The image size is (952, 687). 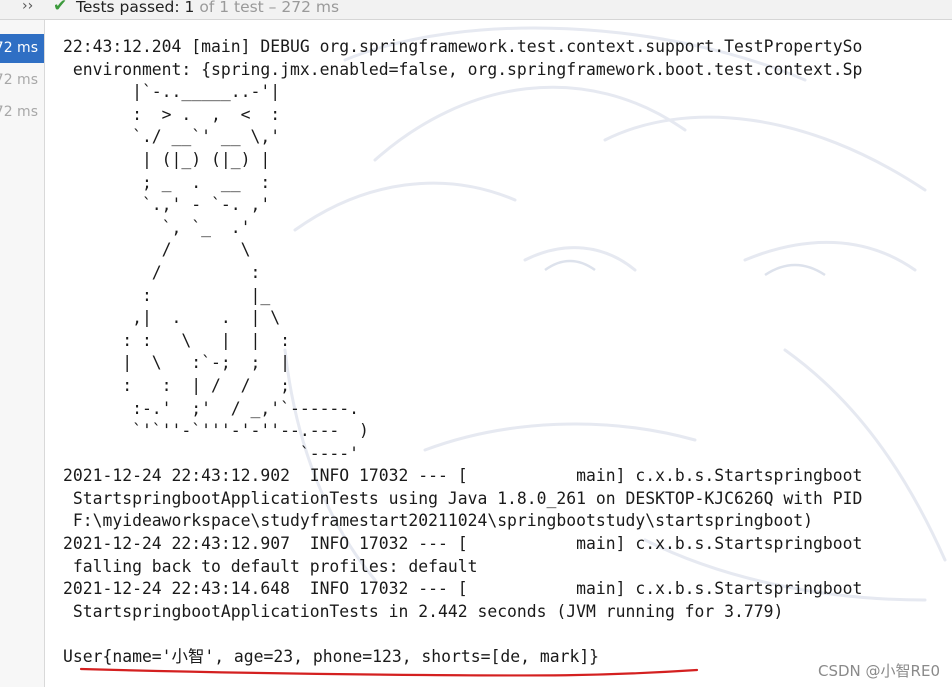 I want to click on test-status-text: Tests passed: 1 of 1 test – 272 ms, so click(x=207, y=8).